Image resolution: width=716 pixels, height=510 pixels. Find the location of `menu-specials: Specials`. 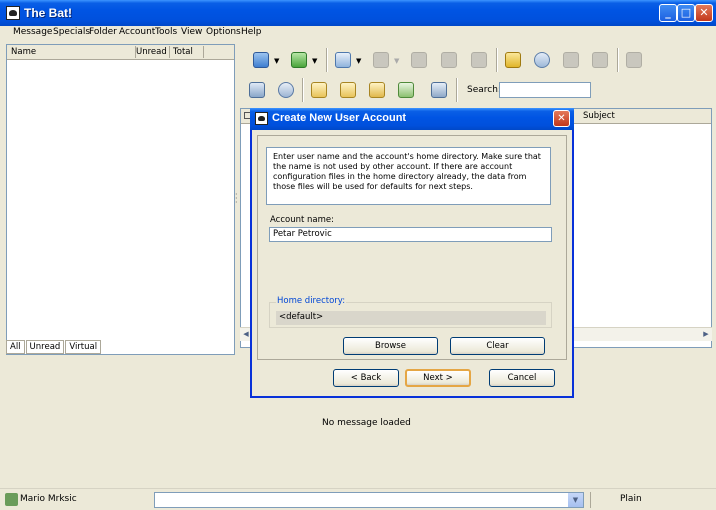

menu-specials: Specials is located at coordinates (71, 32).